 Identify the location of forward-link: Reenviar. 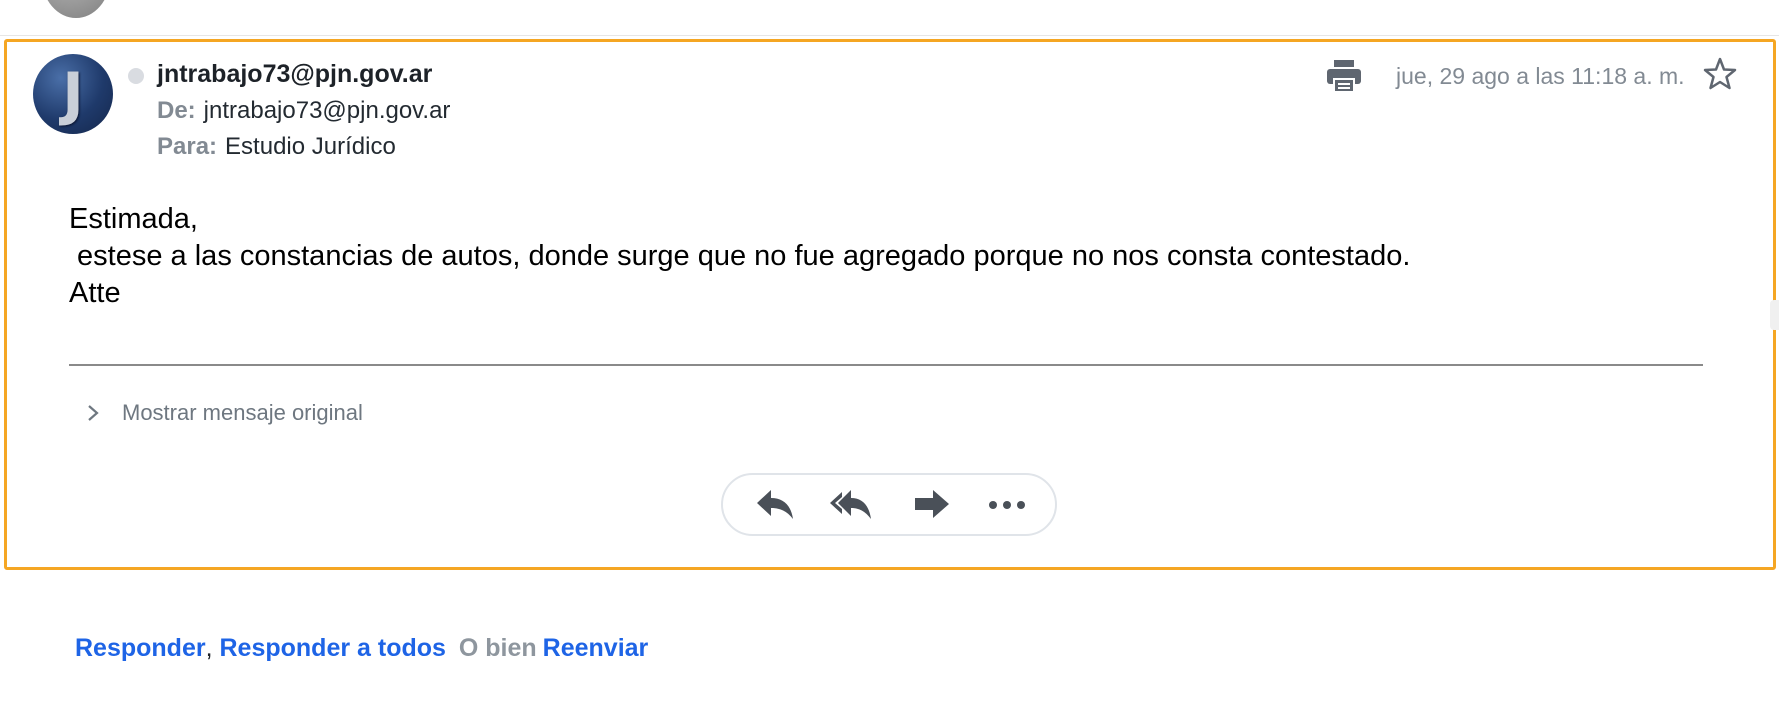
(596, 648).